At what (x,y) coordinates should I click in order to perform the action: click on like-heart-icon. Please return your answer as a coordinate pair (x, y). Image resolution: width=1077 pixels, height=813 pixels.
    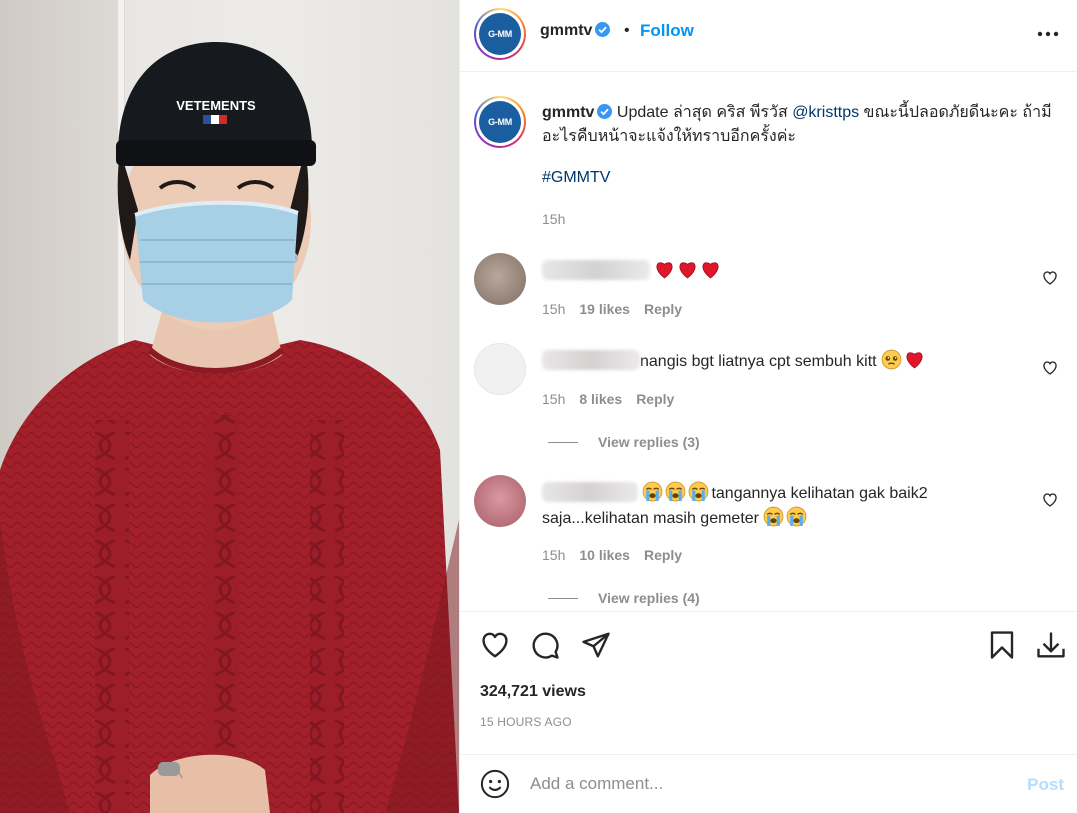
    Looking at the image, I should click on (495, 645).